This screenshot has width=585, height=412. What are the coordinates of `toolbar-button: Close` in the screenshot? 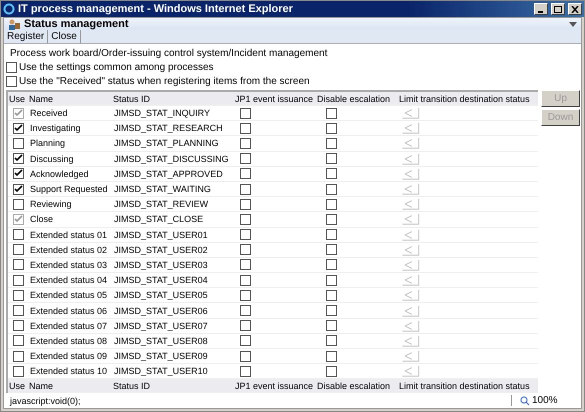 It's located at (64, 36).